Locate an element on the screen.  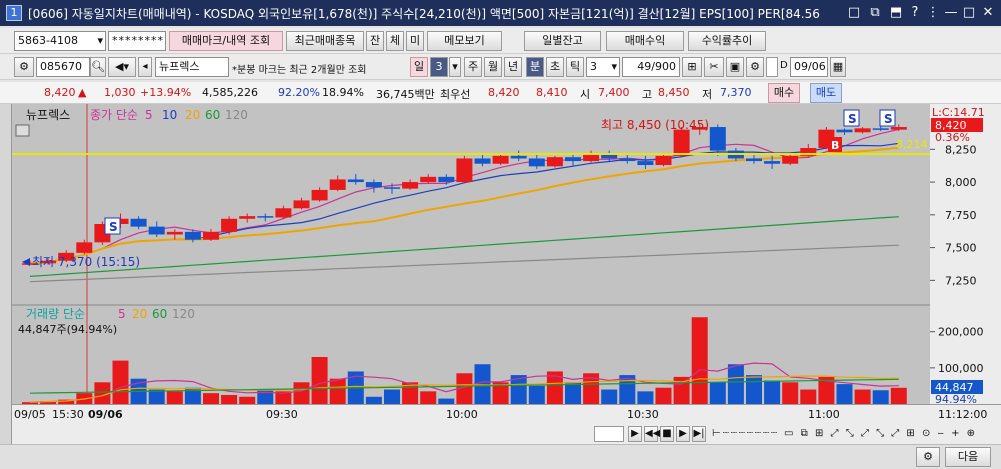
drawing-tools-icons: ⊢┈┈┈┈┈┈┈ ▭ ⧉ ⊞ ⤢ ⤡ ⤢ ⤡ ⤢ ⊞ ⊙ ‒ + ⊕ is located at coordinates (844, 433).